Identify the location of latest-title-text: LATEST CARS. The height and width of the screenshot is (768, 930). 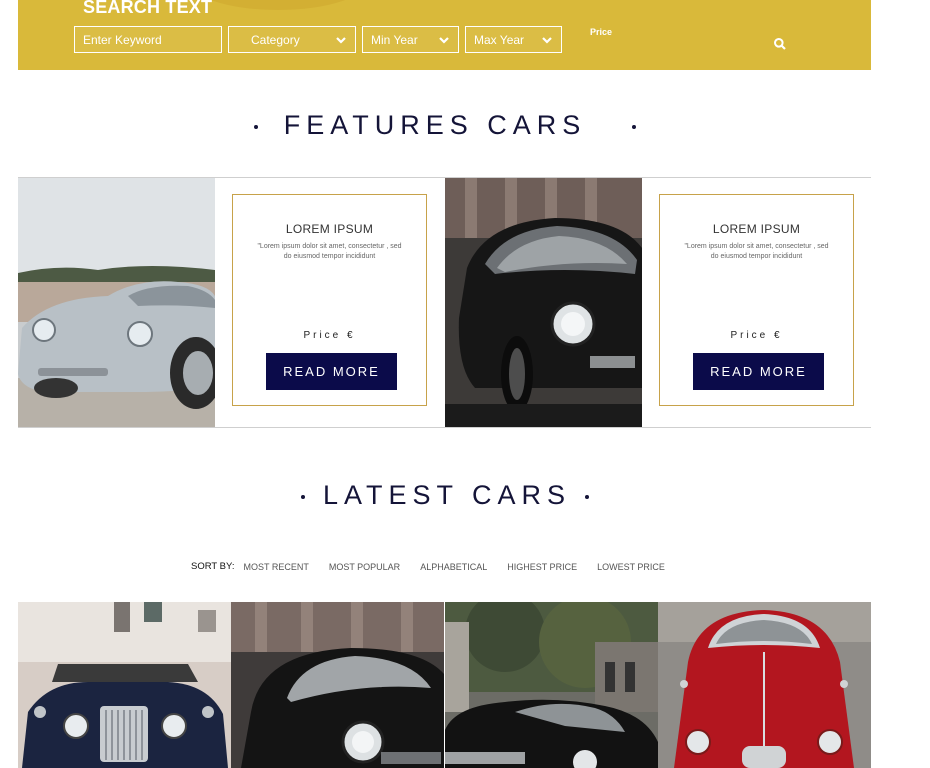
(447, 495).